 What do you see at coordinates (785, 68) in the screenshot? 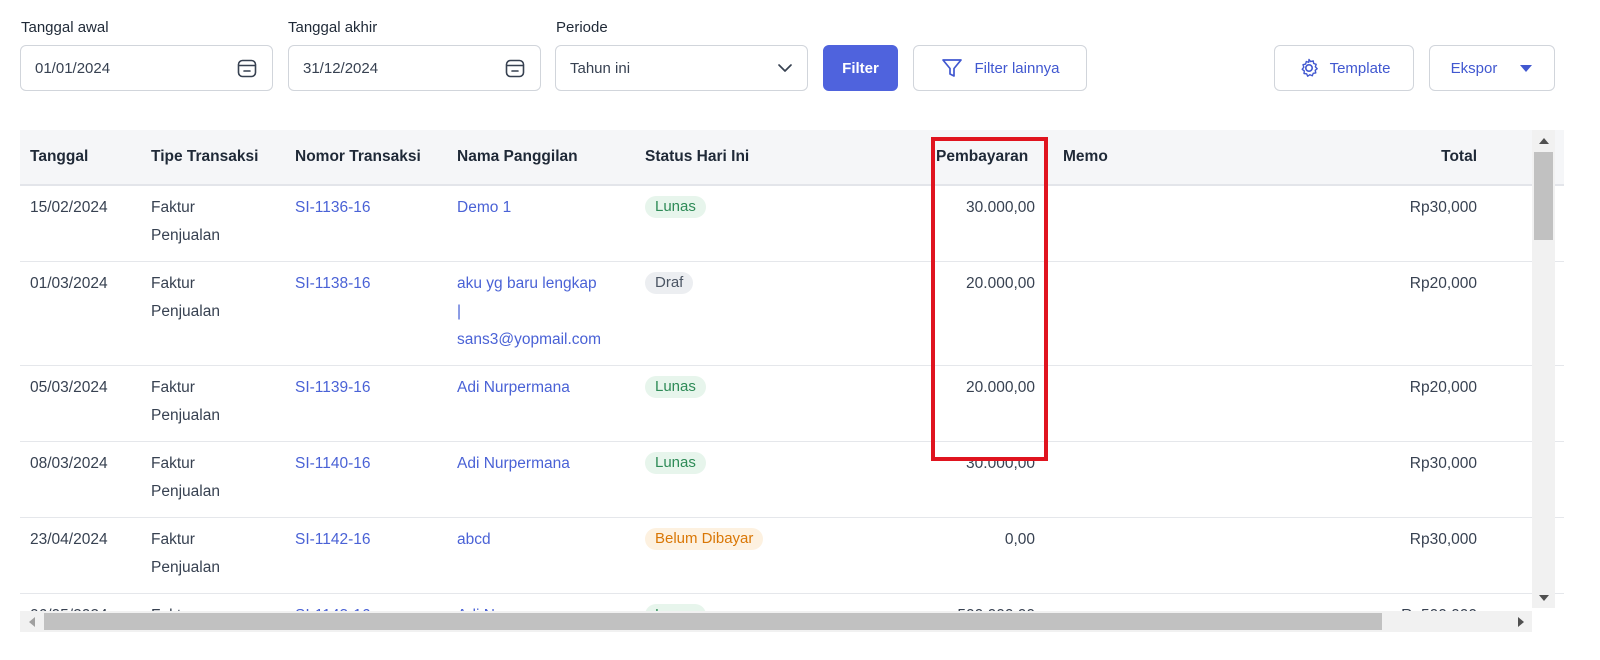
I see `chevron-down-icon` at bounding box center [785, 68].